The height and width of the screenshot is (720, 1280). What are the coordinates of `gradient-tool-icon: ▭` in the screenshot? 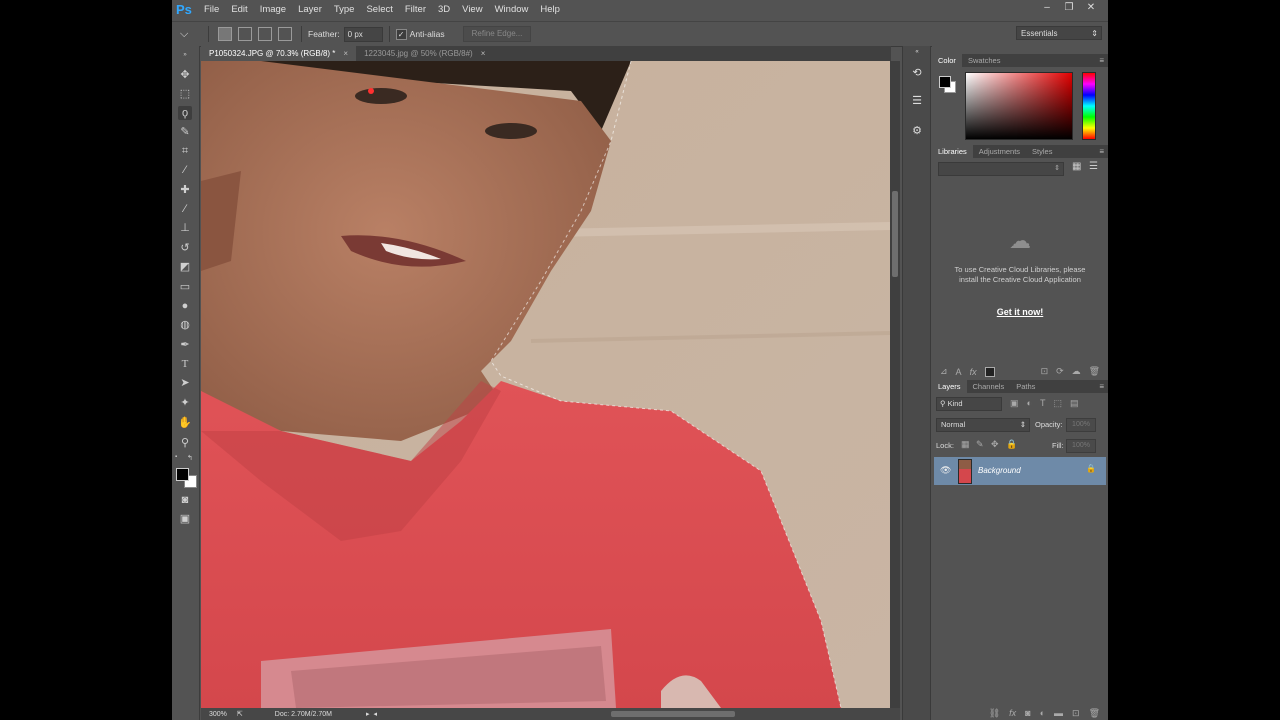 It's located at (185, 287).